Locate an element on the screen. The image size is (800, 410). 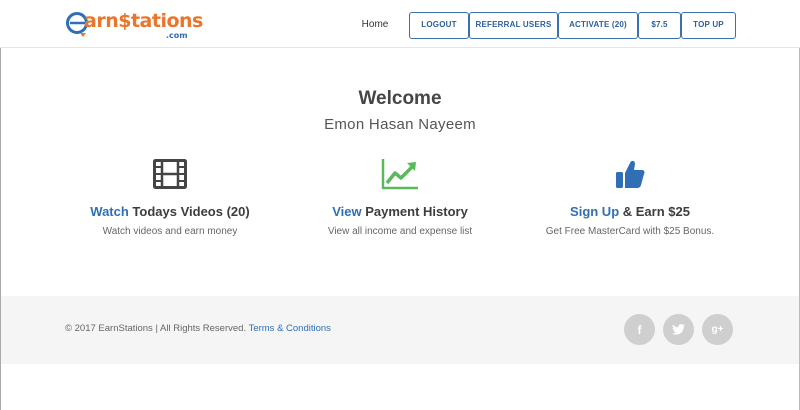
feature-description: Get Free MasterCard with $25 Bonus. is located at coordinates (630, 231).